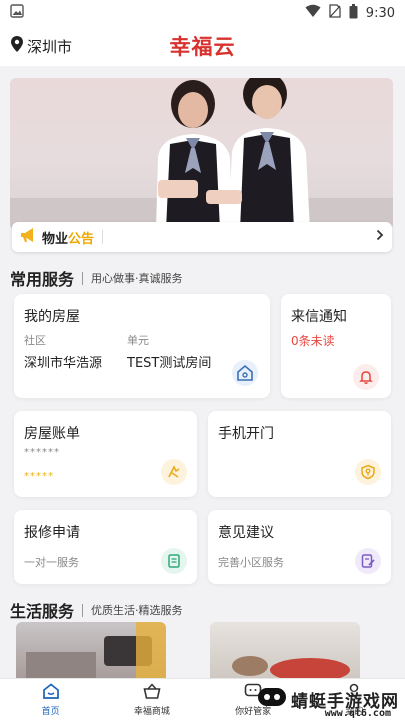  I want to click on feedback-card: 意见建议 完善小区服务, so click(299, 547).